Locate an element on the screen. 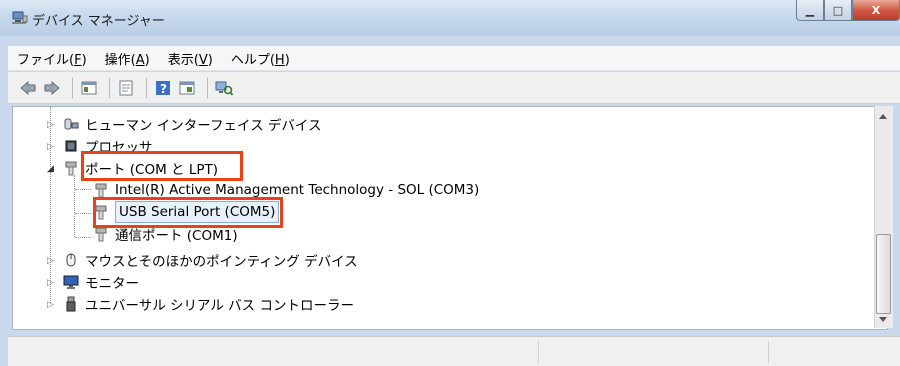 The width and height of the screenshot is (900, 366). window-title: デバイス マネージャー is located at coordinates (98, 21).